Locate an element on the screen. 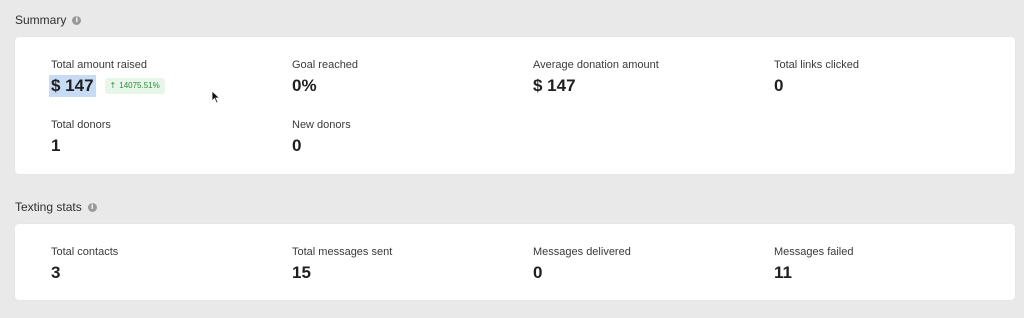 The height and width of the screenshot is (318, 1024). stat-value: 11 is located at coordinates (783, 272).